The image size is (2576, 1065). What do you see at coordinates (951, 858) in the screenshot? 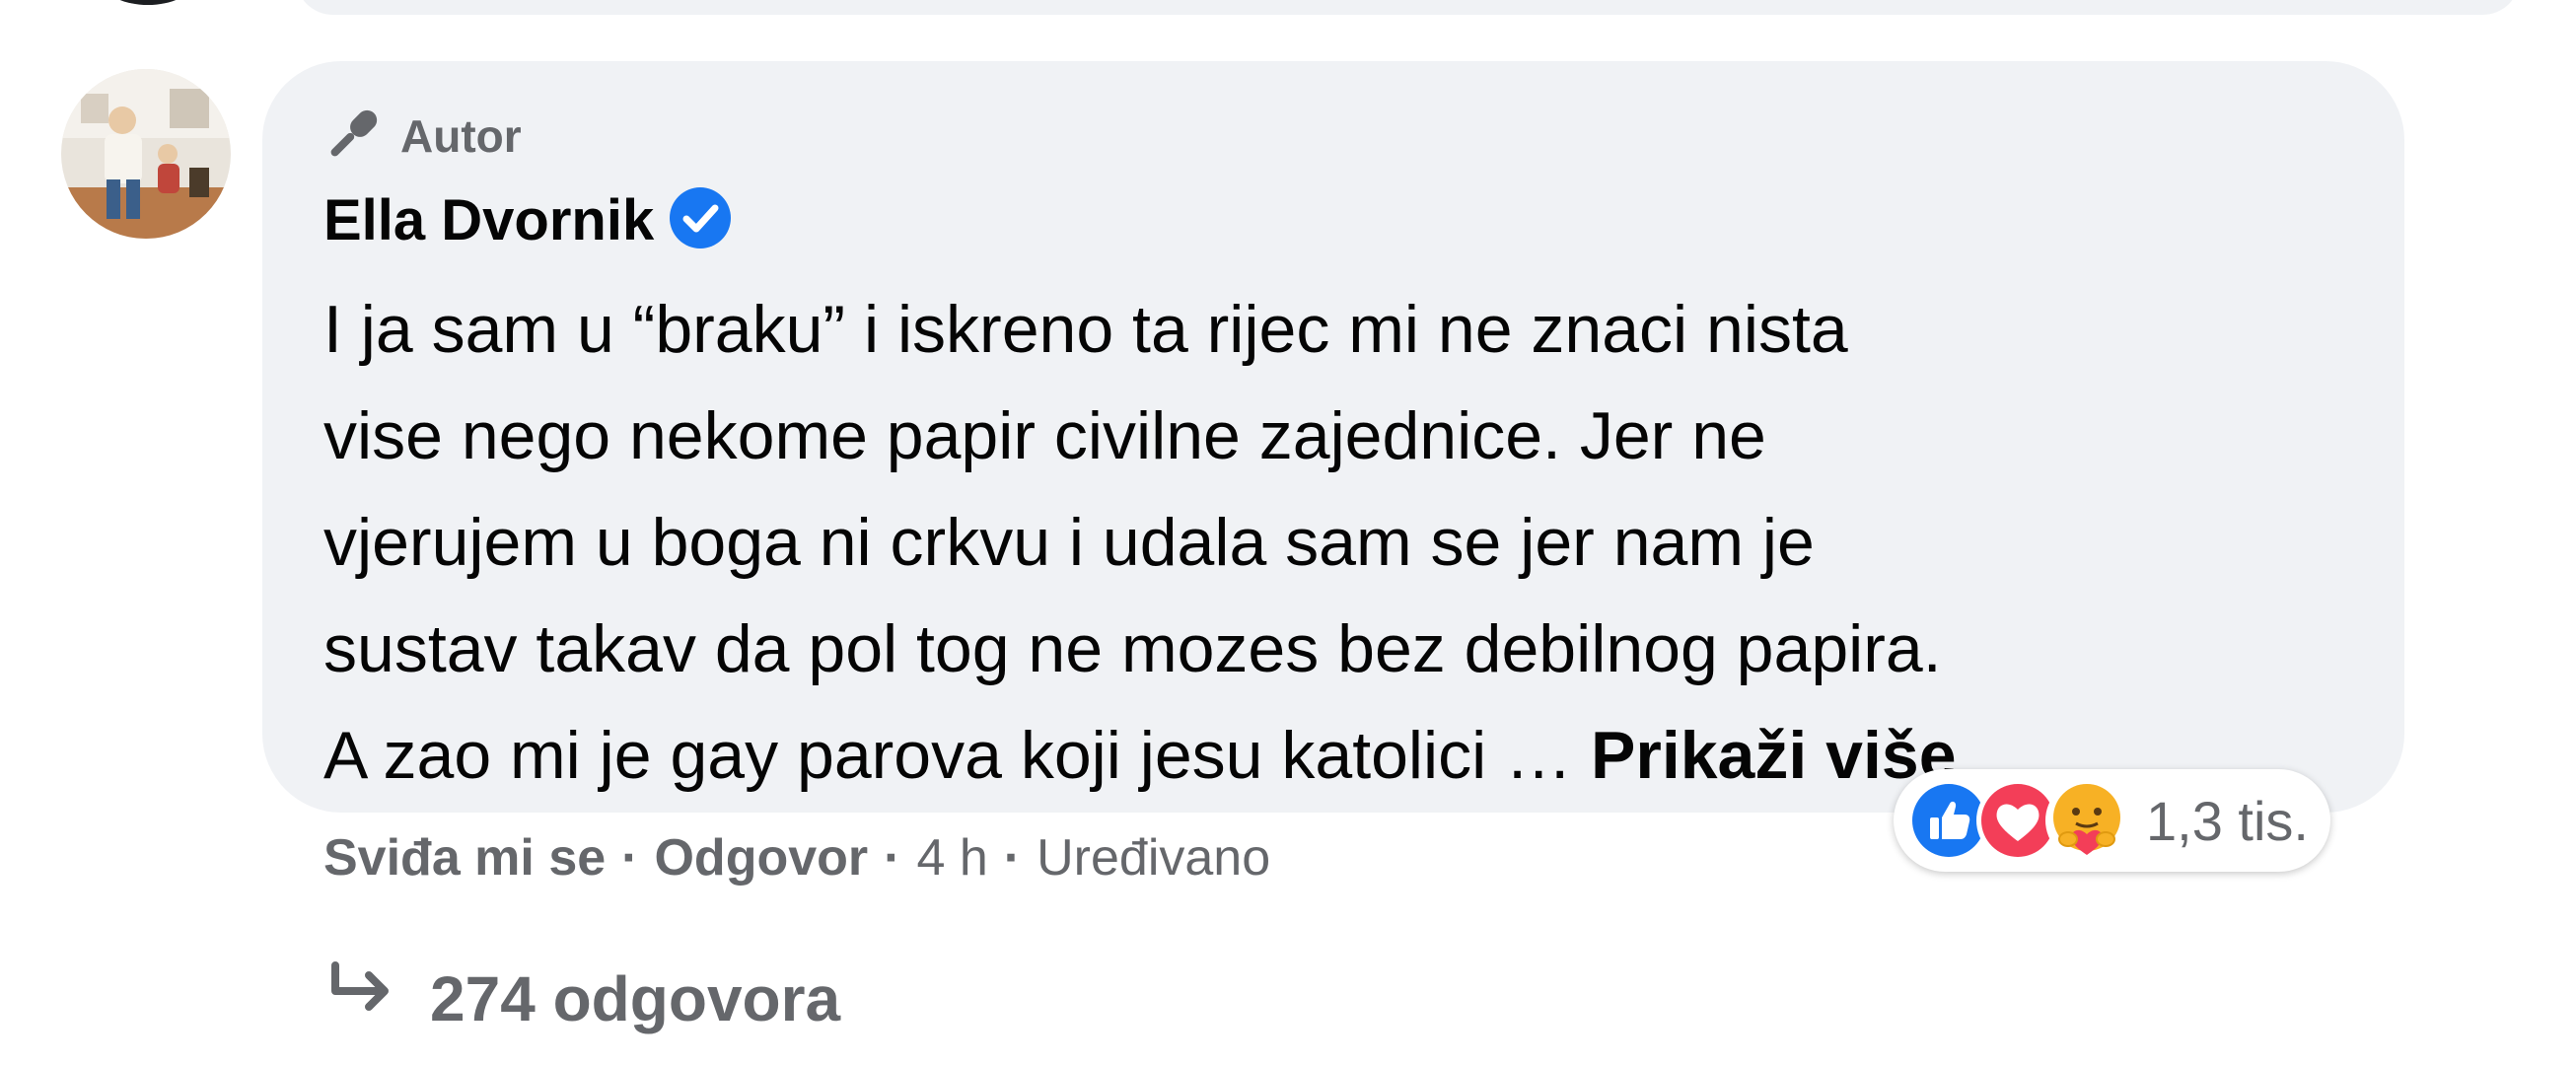
I see `timestamp: 4 h` at bounding box center [951, 858].